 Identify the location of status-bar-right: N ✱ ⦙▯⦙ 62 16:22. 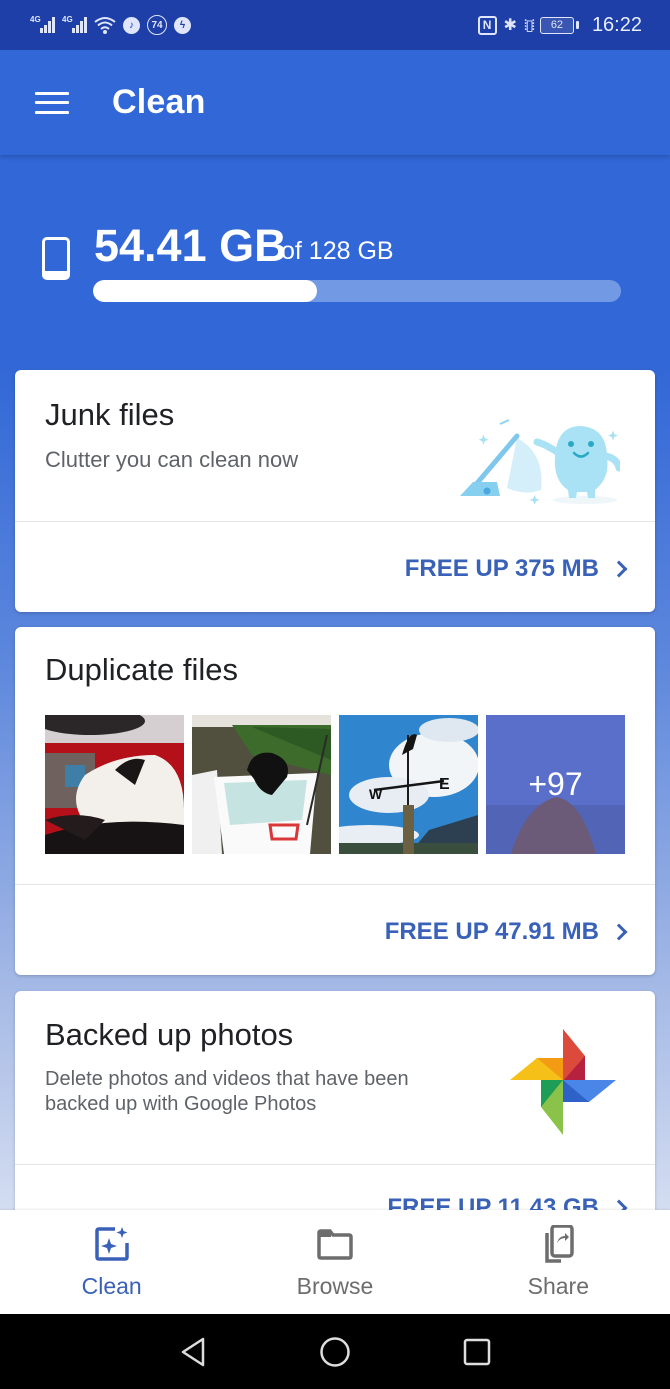
(559, 25).